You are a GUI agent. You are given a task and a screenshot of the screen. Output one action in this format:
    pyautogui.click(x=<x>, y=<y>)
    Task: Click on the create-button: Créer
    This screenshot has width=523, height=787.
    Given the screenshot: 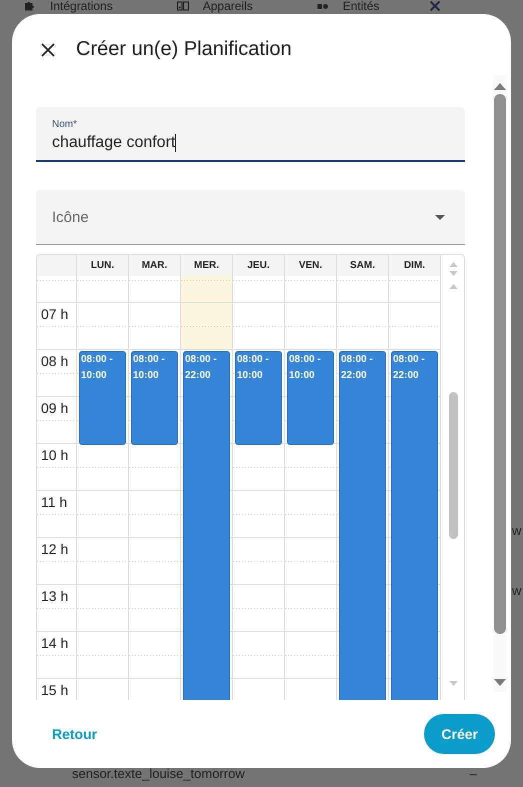 What is the action you would take?
    pyautogui.click(x=459, y=734)
    